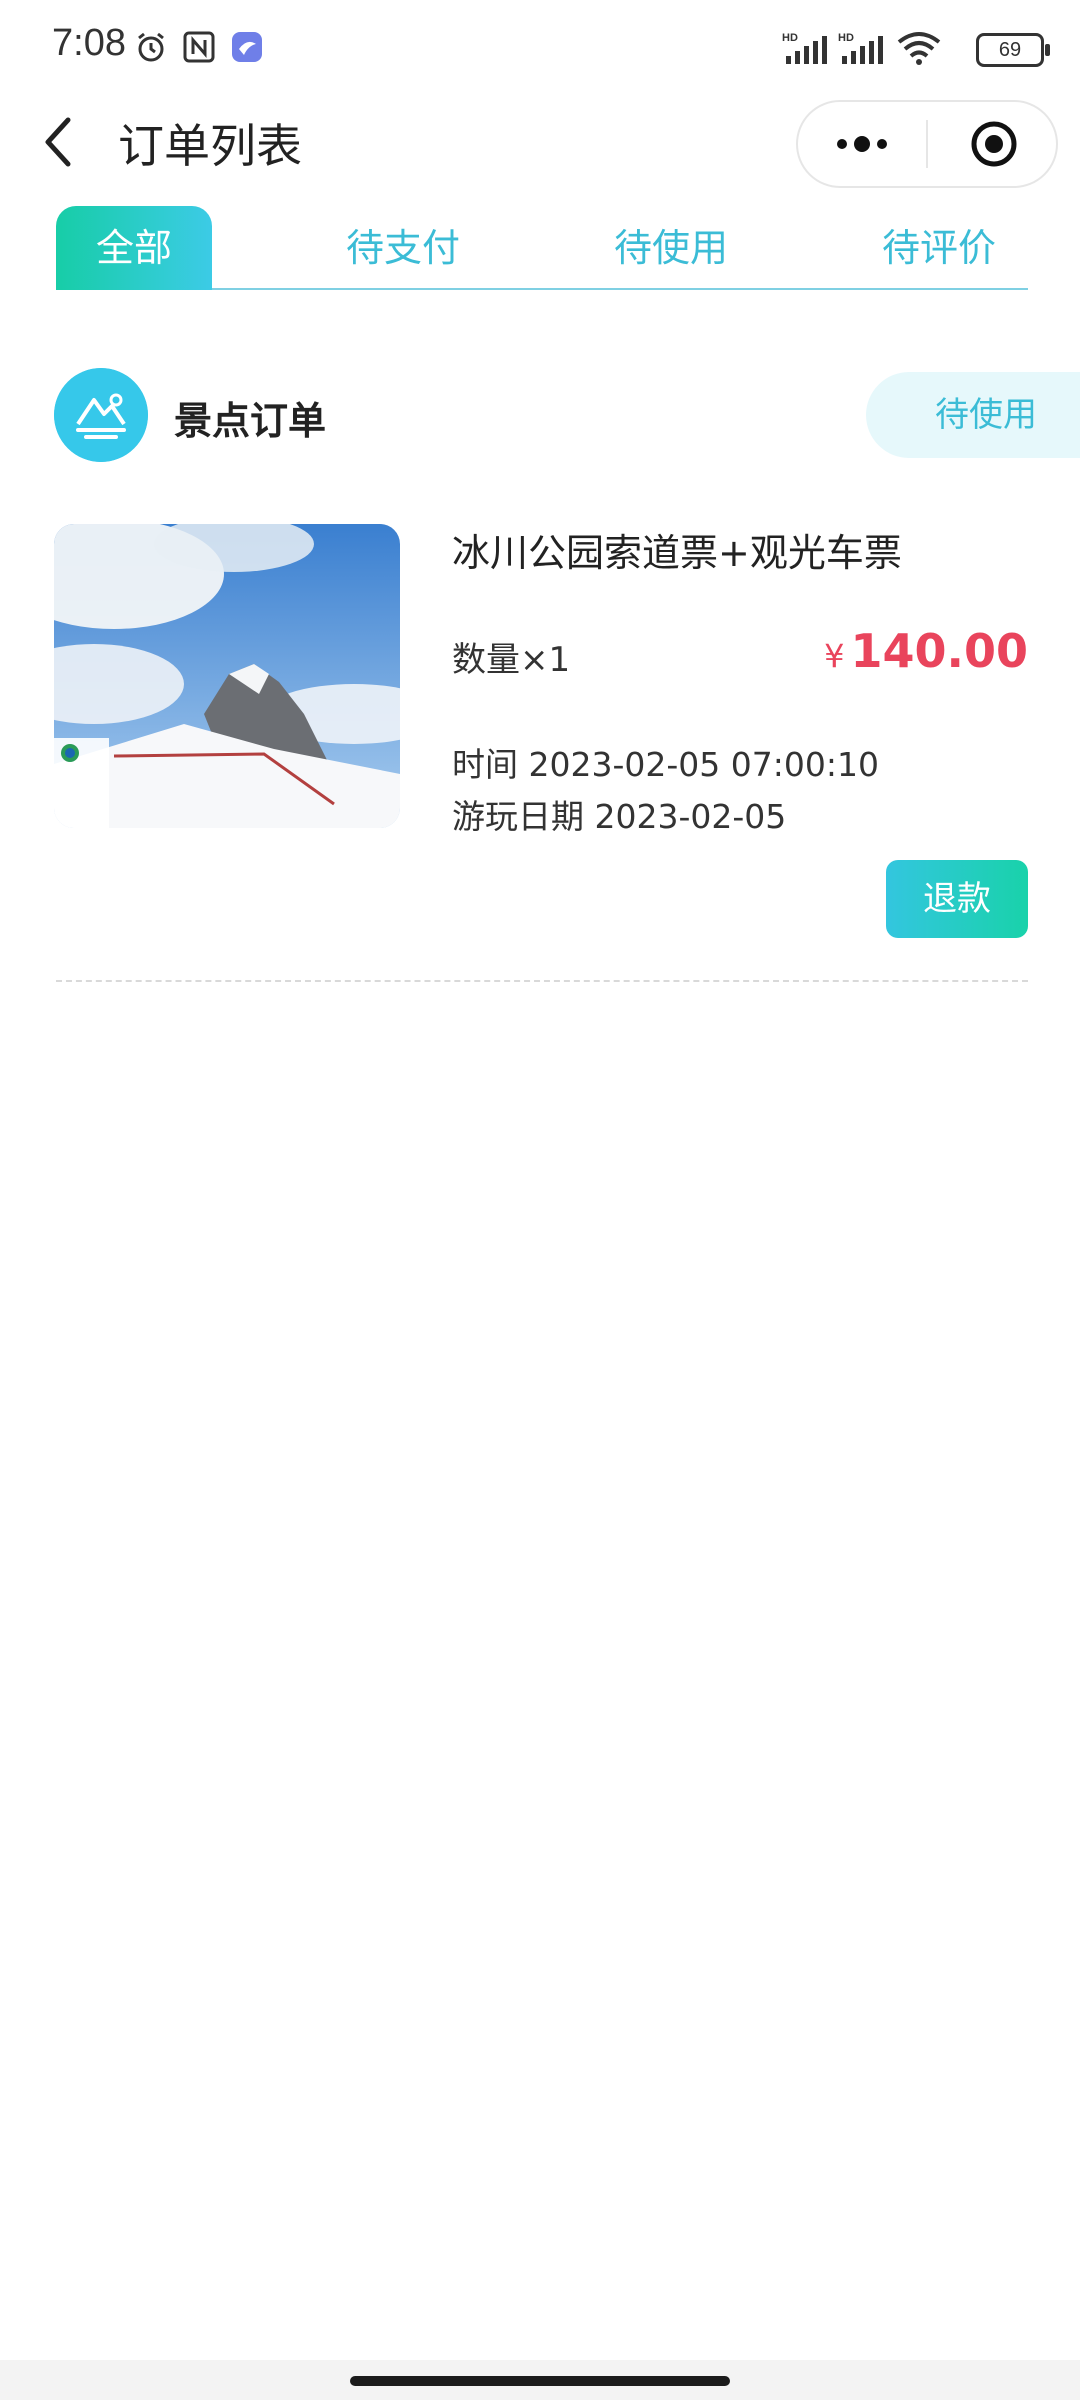 The width and height of the screenshot is (1080, 2400). Describe the element at coordinates (540, 2381) in the screenshot. I see `home-indicator` at that location.